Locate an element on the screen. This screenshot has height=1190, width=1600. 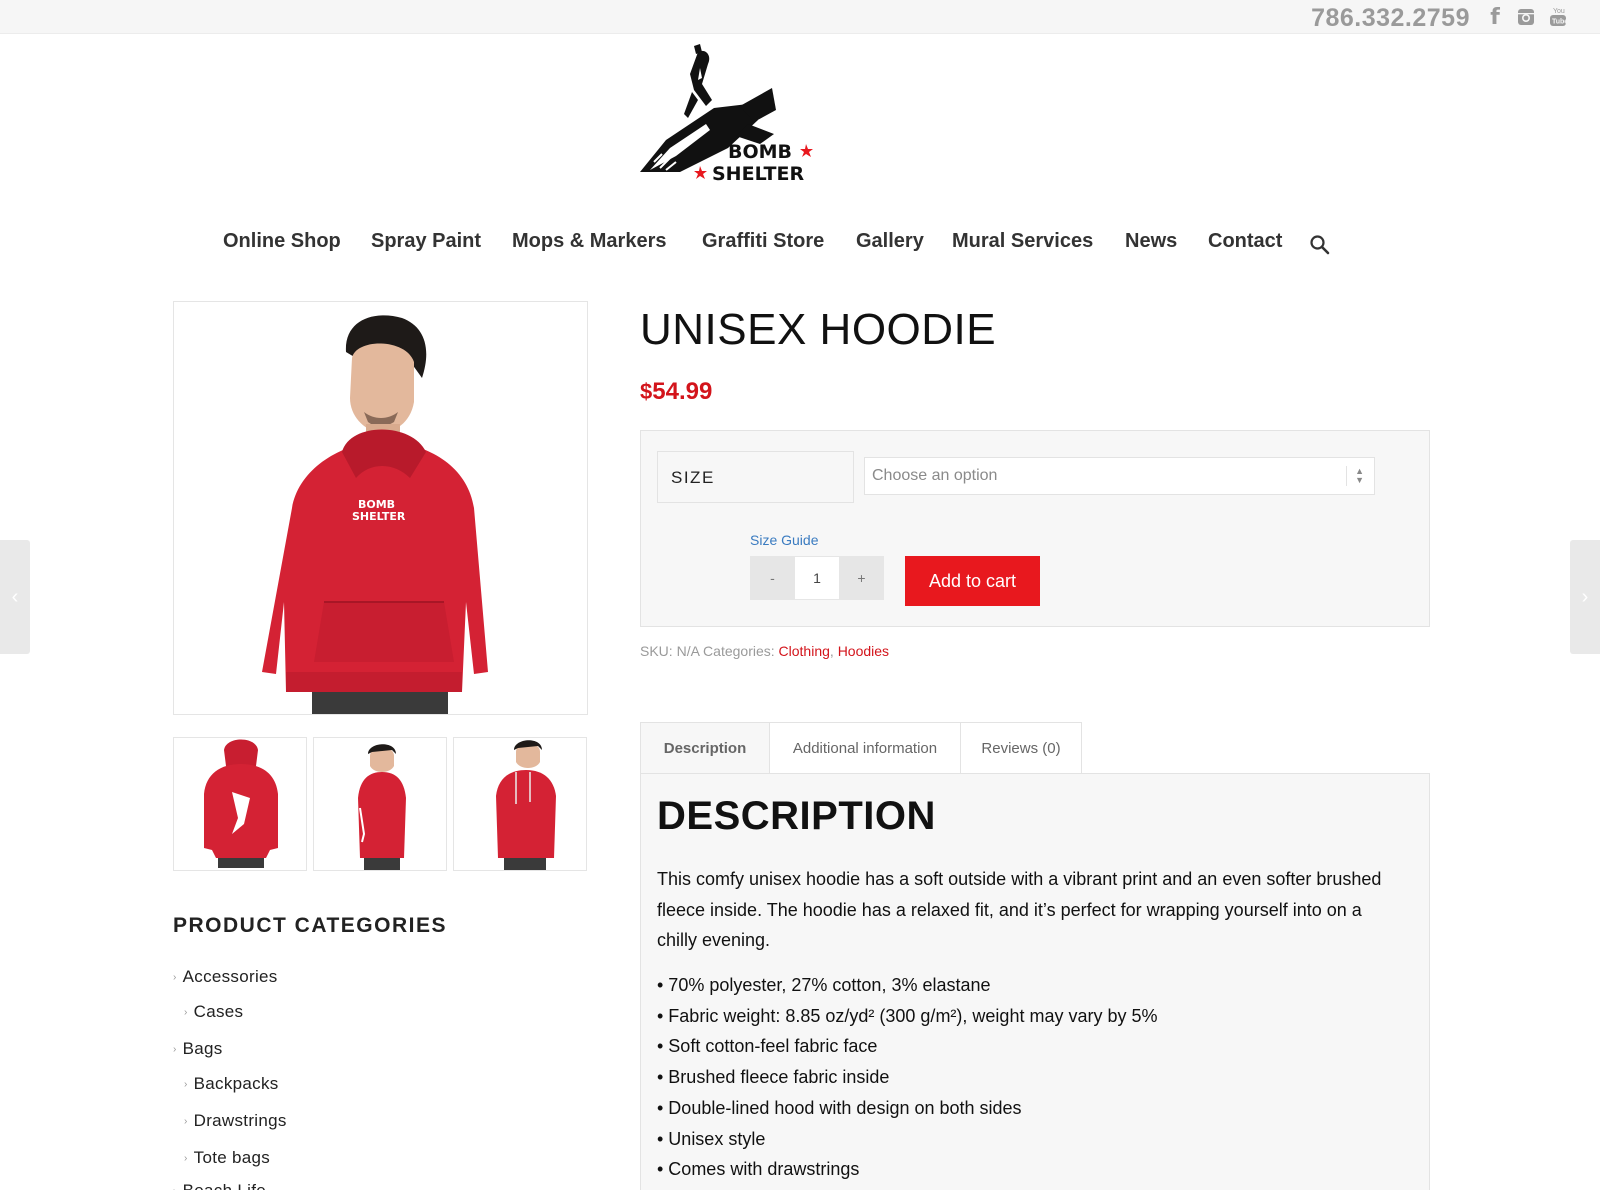
search-icon is located at coordinates (1320, 245).